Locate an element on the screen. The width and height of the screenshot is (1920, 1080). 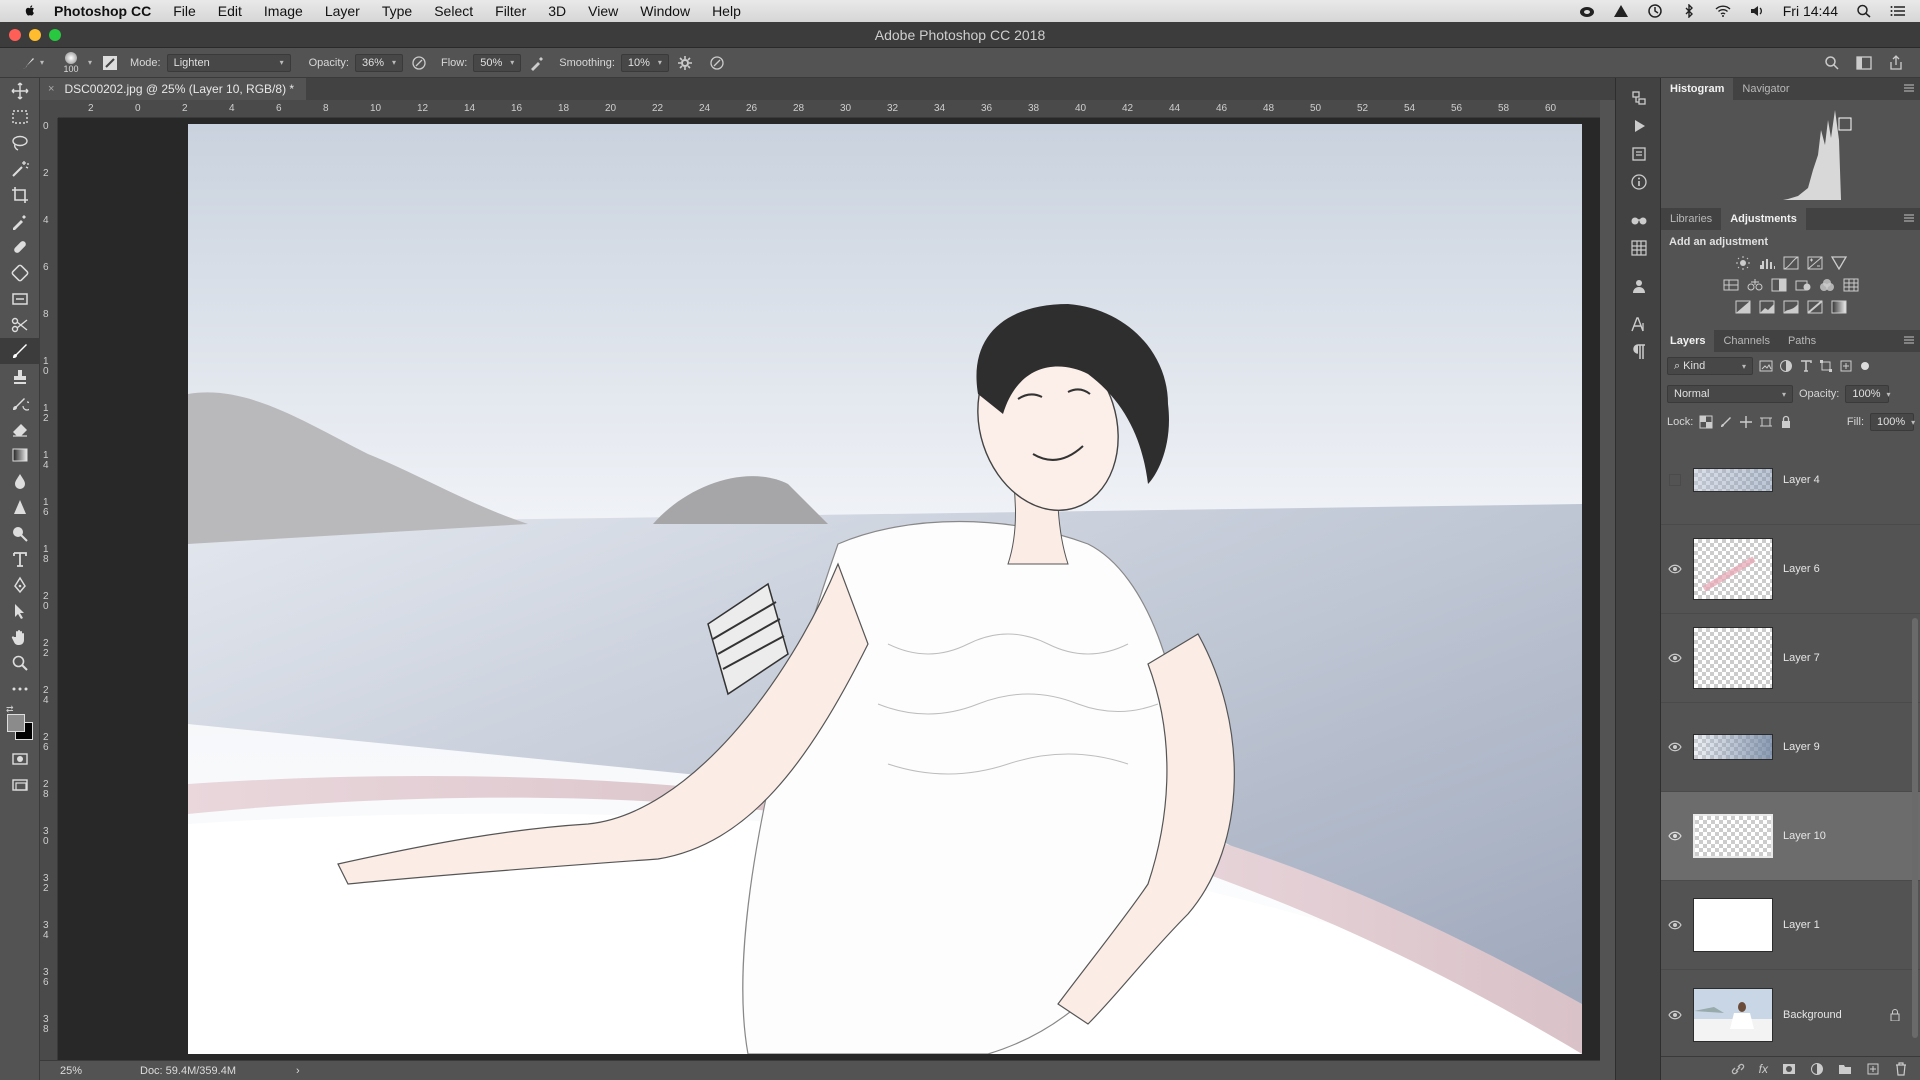
filter-toggle-switch is located at coordinates (1865, 366).